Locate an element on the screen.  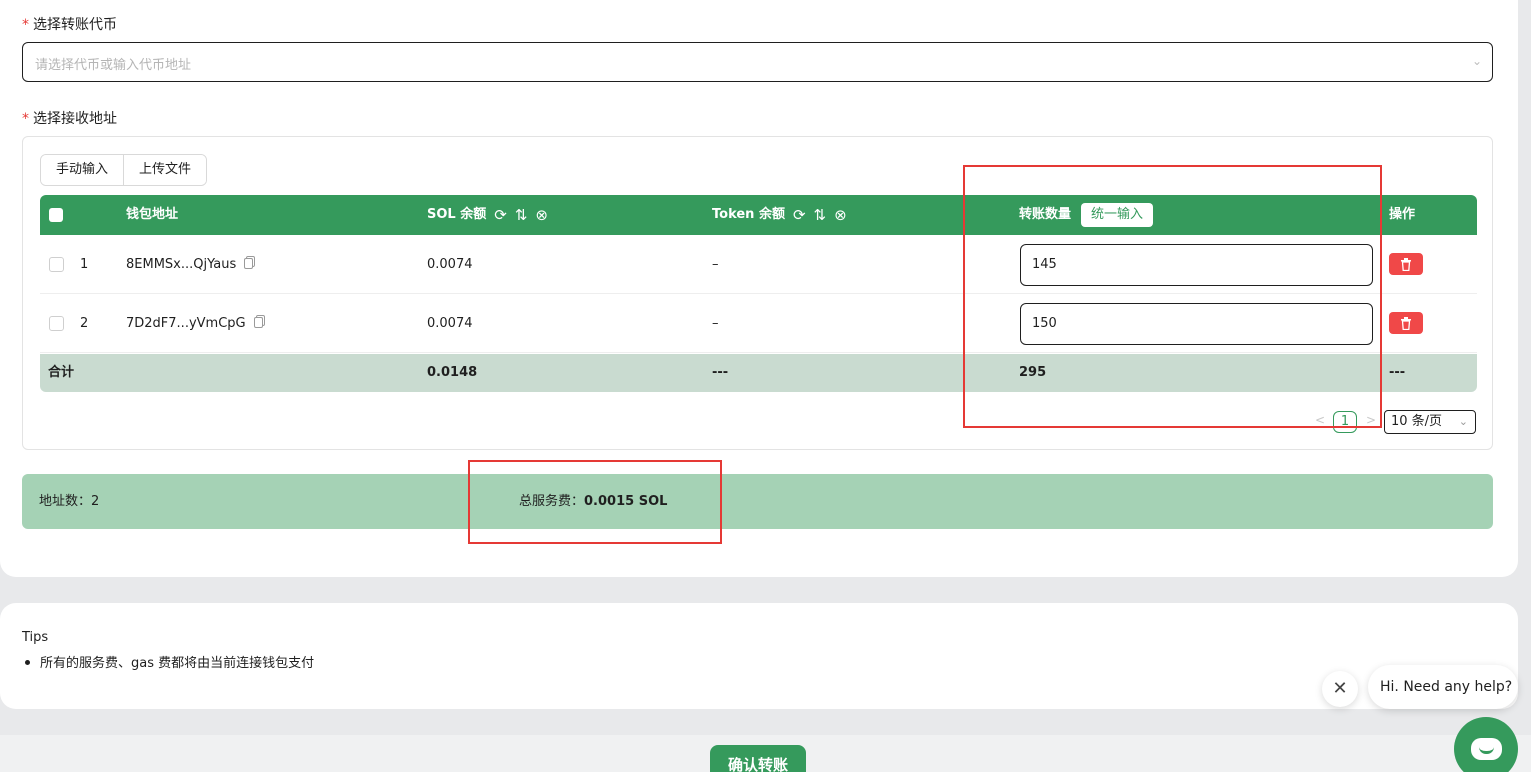
row-index: 2 is located at coordinates (84, 323).